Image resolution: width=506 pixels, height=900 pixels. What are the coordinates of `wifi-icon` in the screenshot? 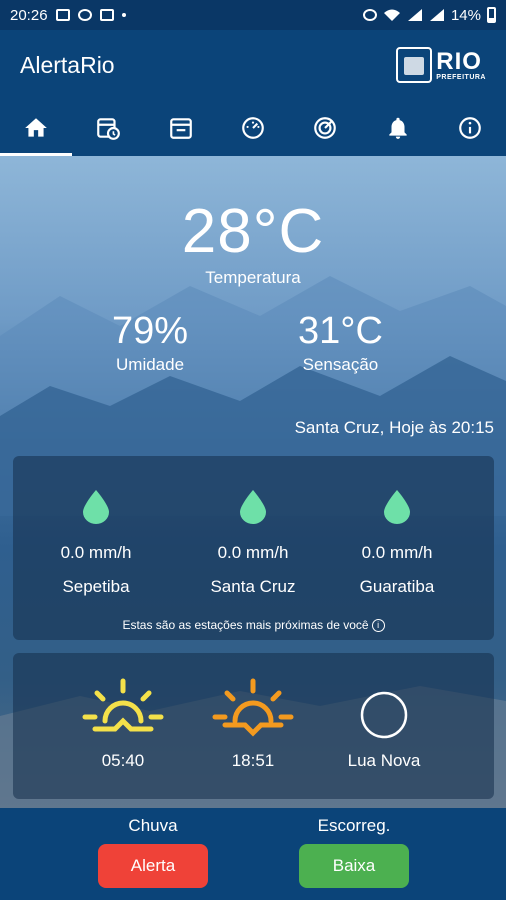 It's located at (391, 15).